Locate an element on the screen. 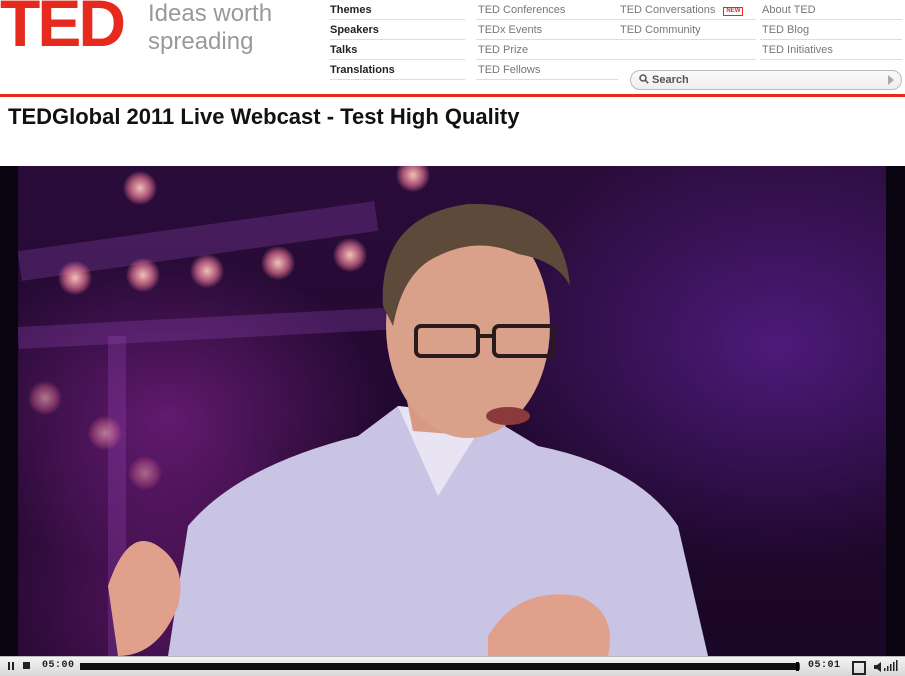  search-submit-arrow-icon is located at coordinates (891, 80).